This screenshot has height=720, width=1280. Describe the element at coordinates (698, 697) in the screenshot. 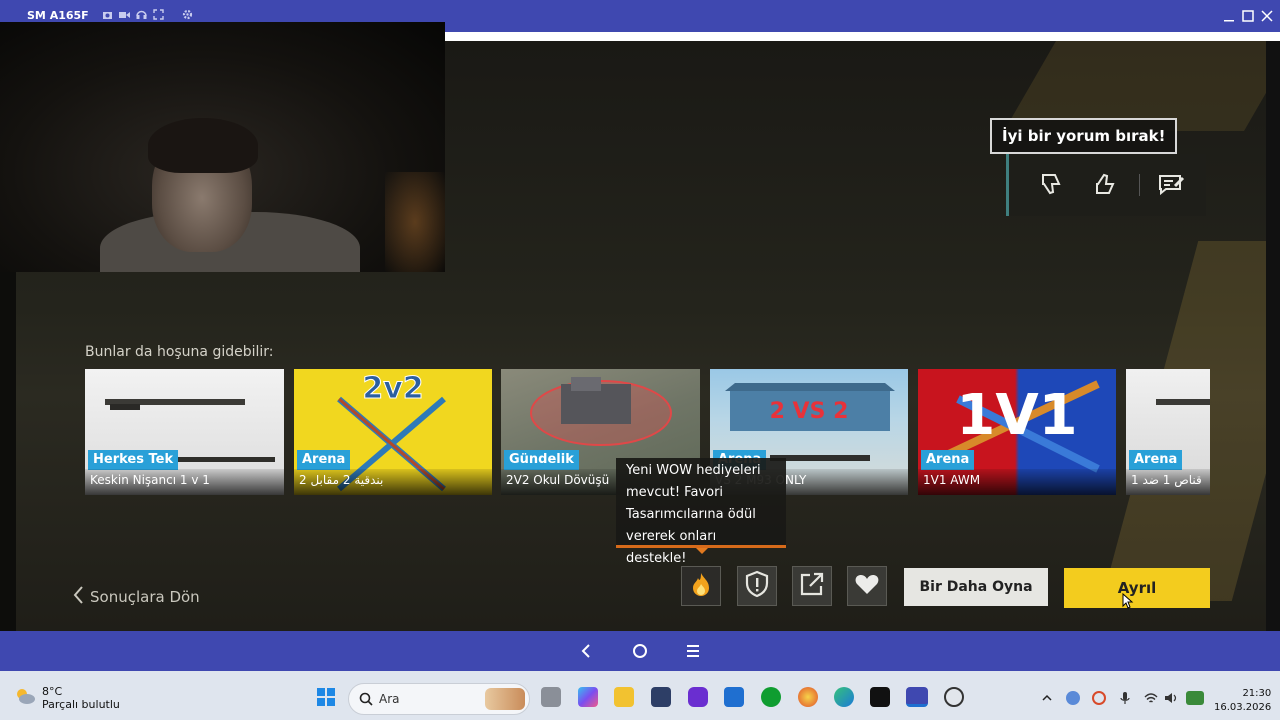

I see `app-icon` at that location.